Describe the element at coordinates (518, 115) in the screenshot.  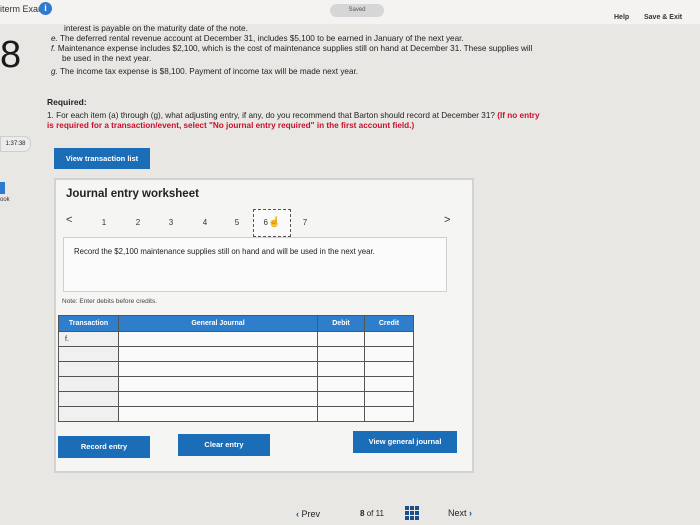
I see `required-note: (If no entry` at that location.